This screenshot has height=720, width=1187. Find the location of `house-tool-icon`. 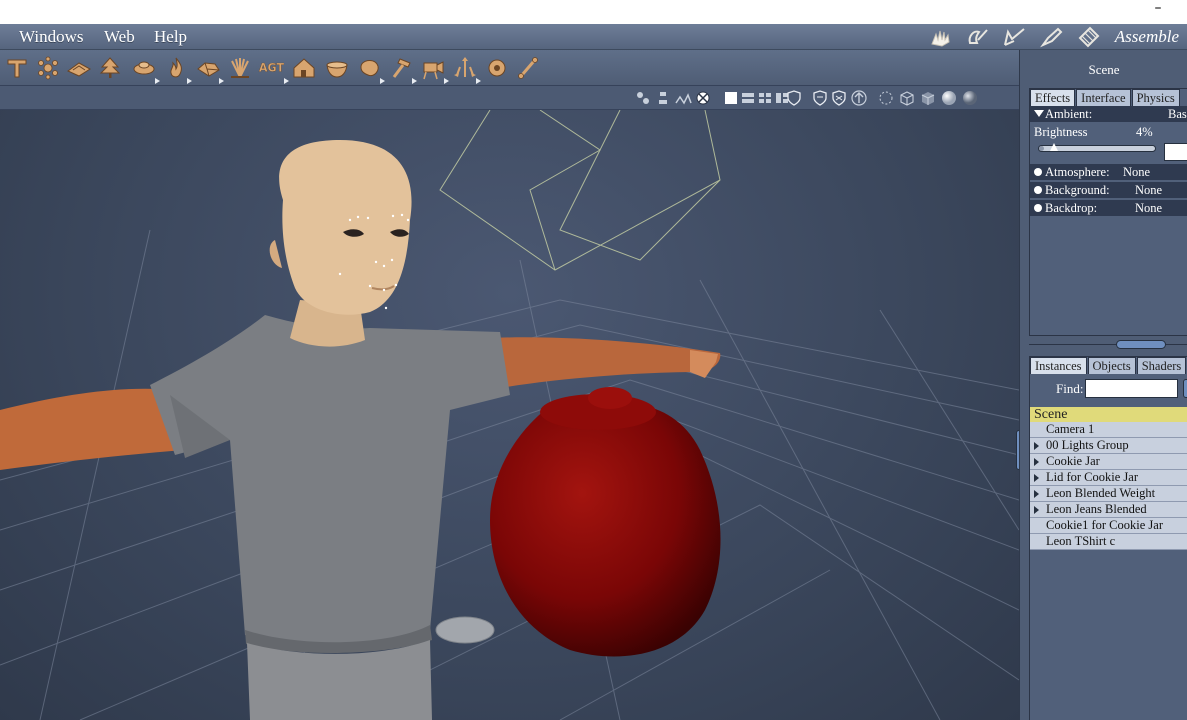

house-tool-icon is located at coordinates (304, 68).